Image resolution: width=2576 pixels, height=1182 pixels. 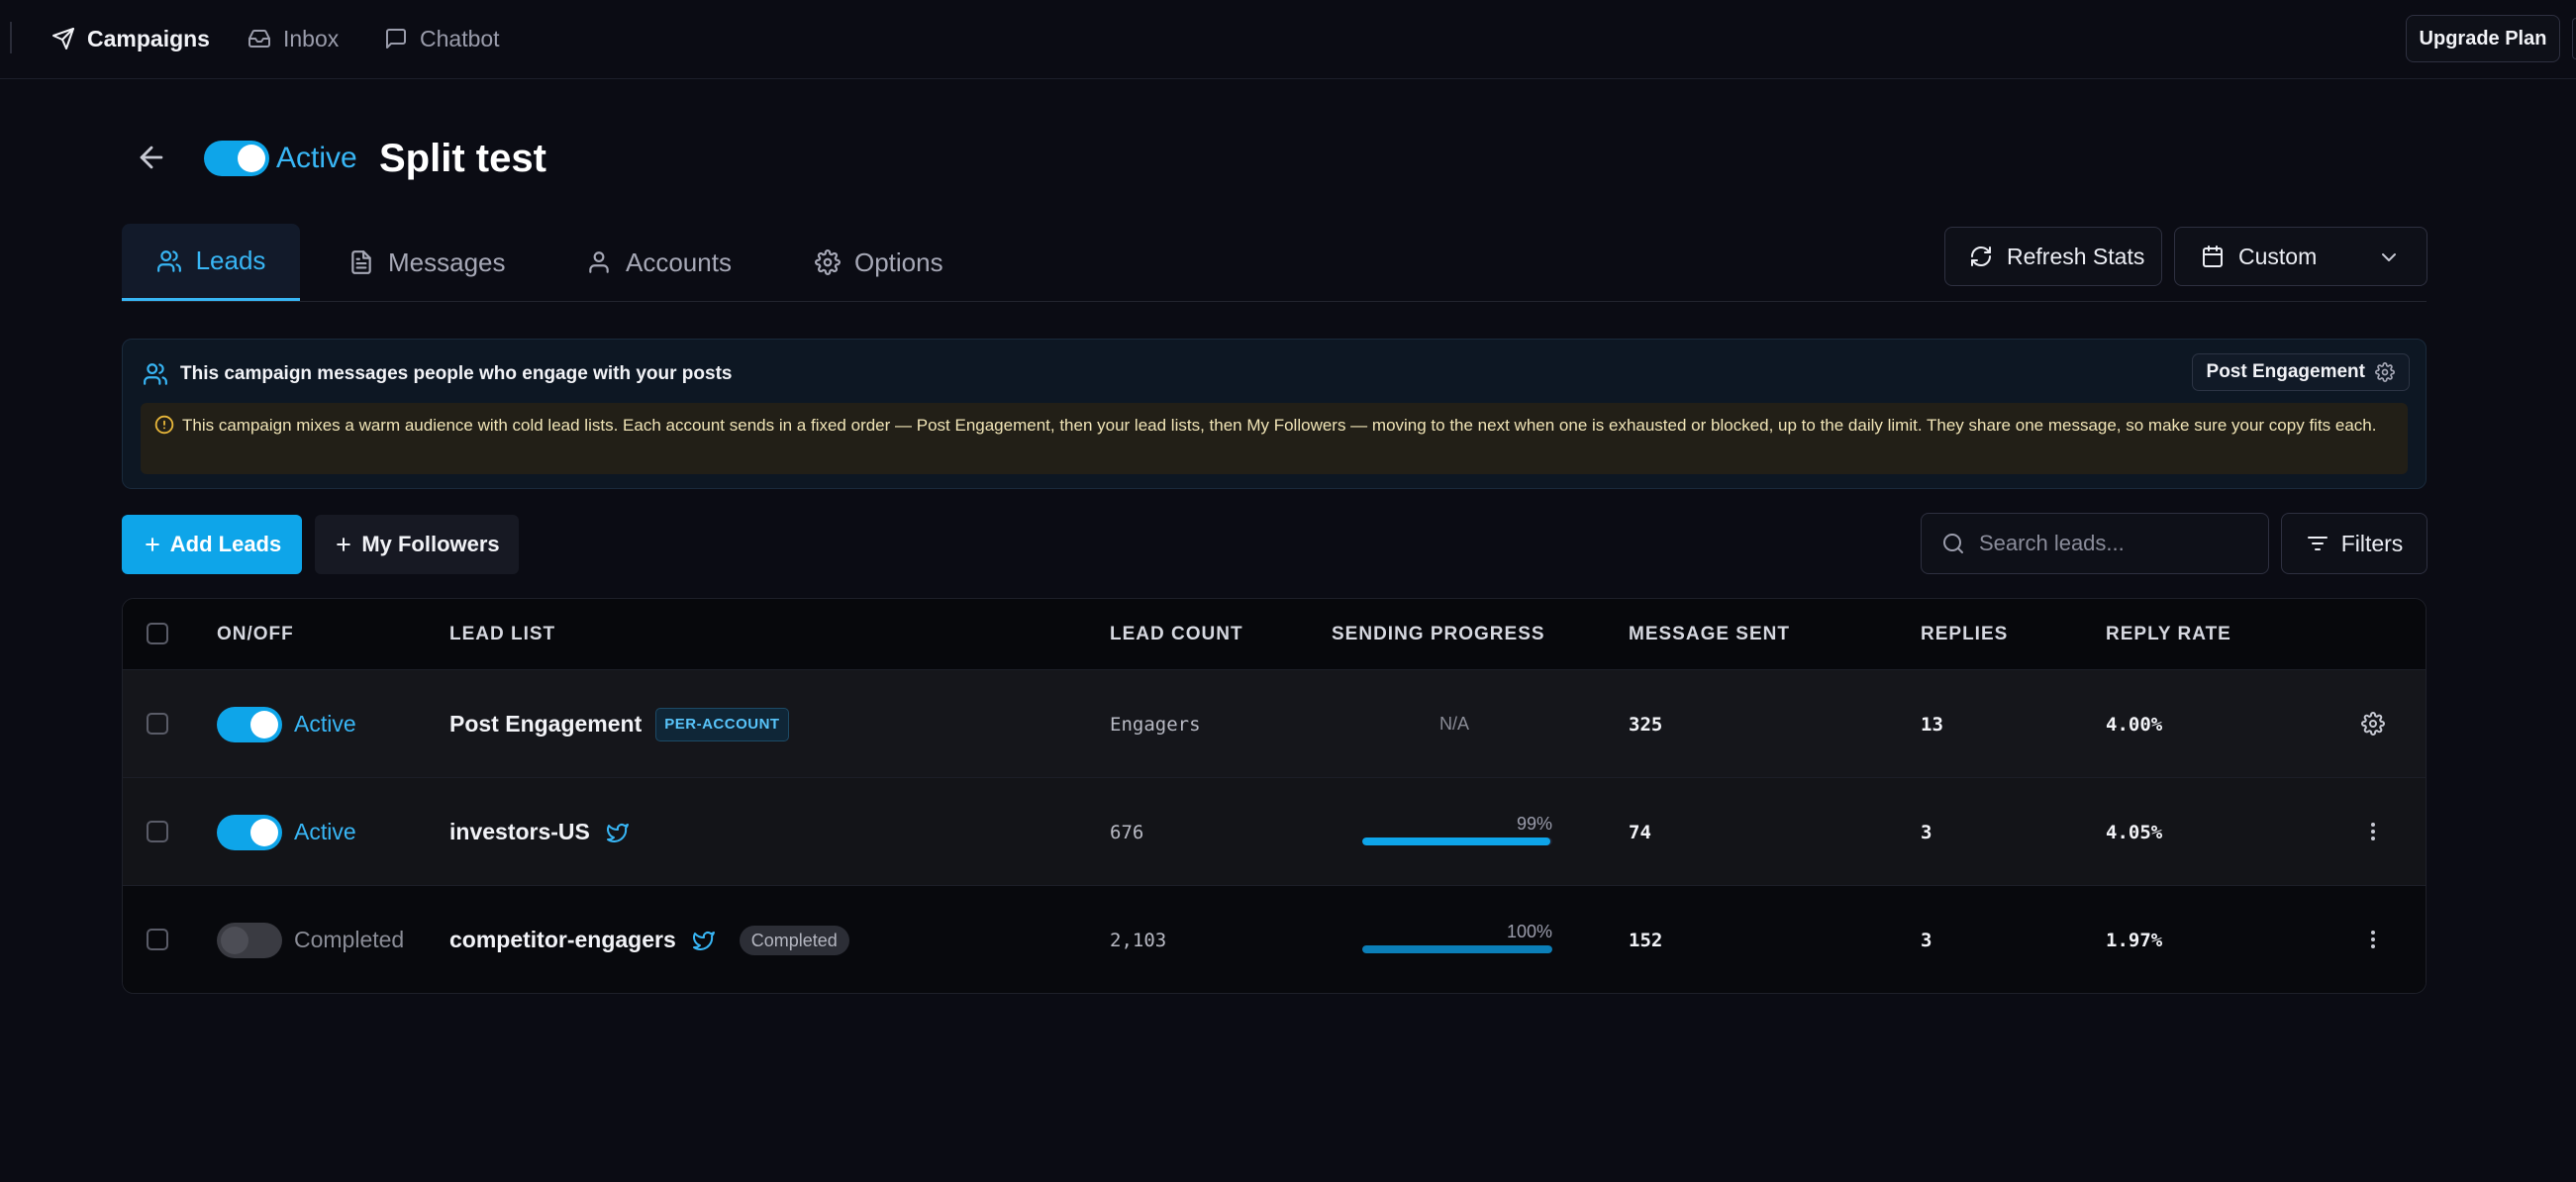 I want to click on lead-list-name: Post Engagement, so click(x=545, y=724).